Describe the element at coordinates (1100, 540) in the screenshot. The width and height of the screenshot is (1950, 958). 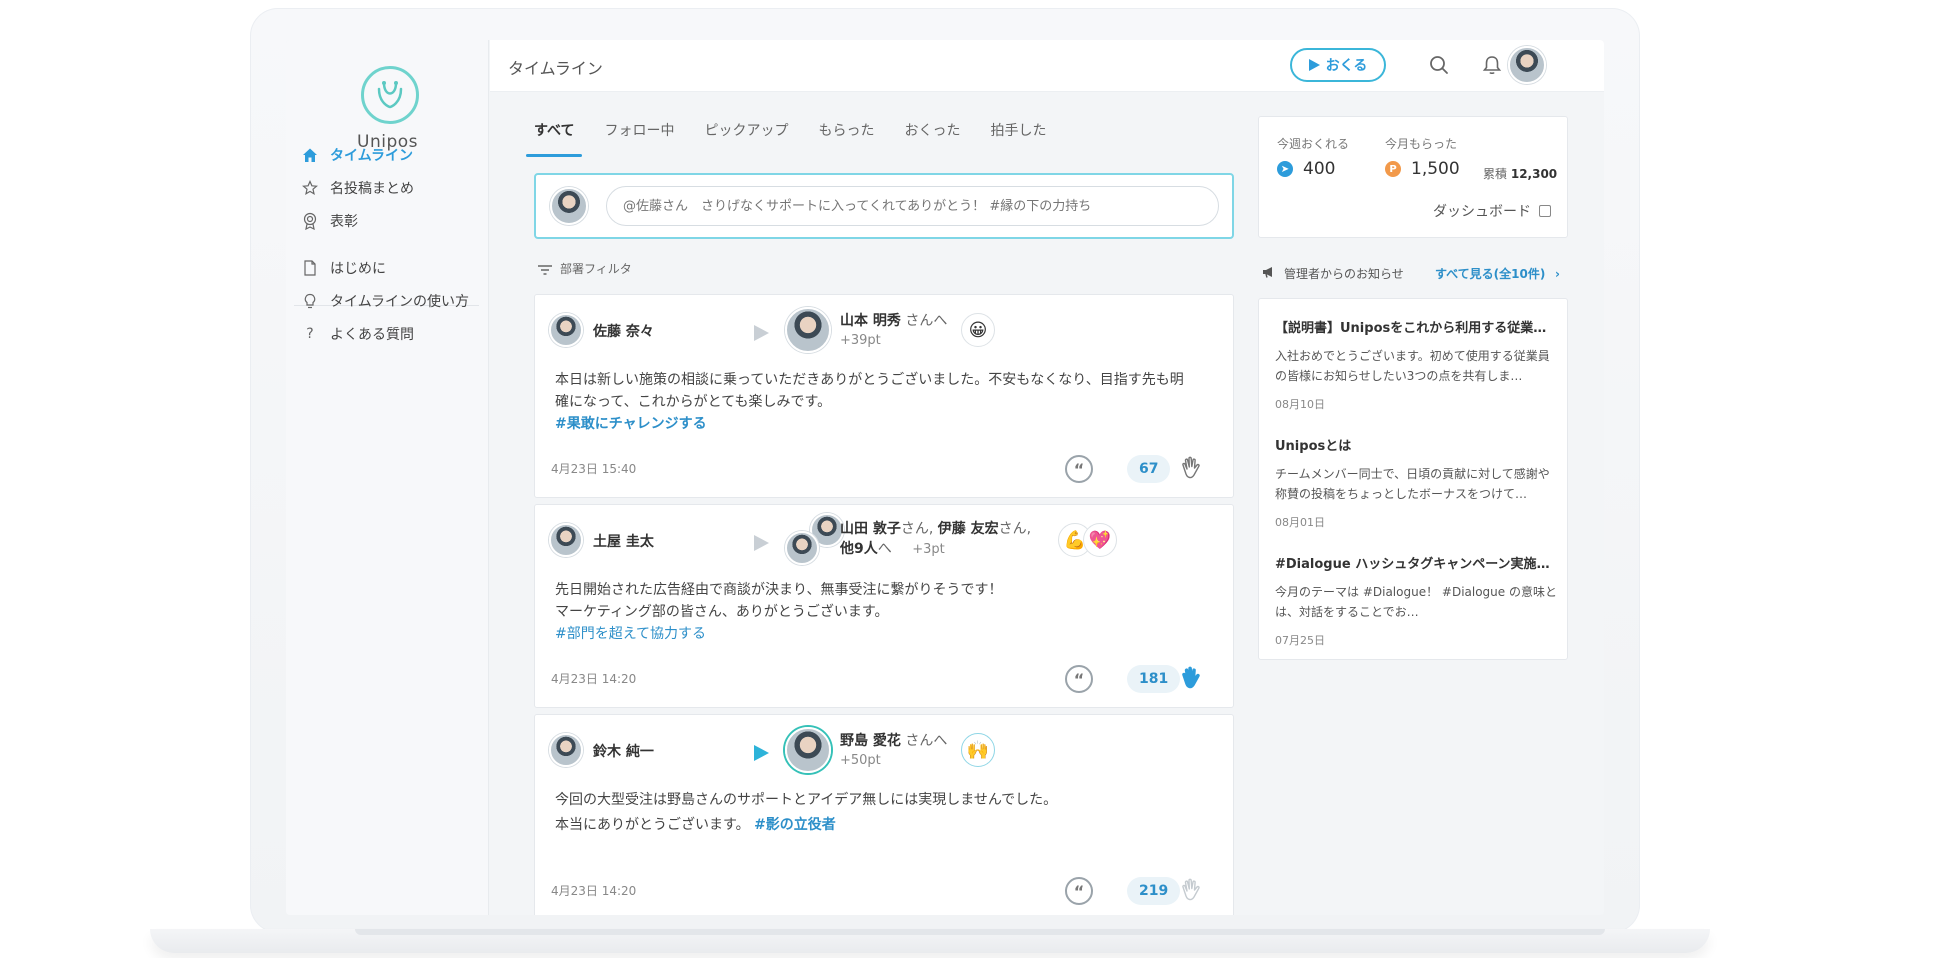
I see `reaction-stamp: 💖` at that location.